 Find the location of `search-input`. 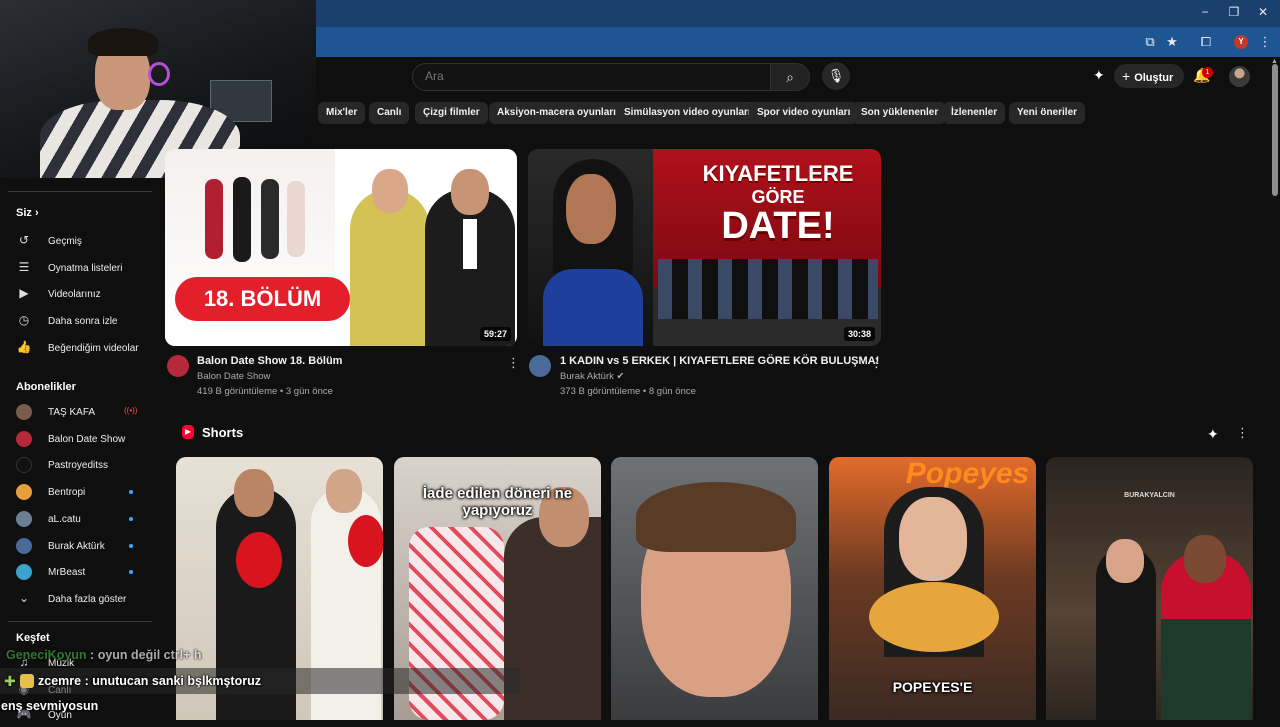

search-input is located at coordinates (590, 76).